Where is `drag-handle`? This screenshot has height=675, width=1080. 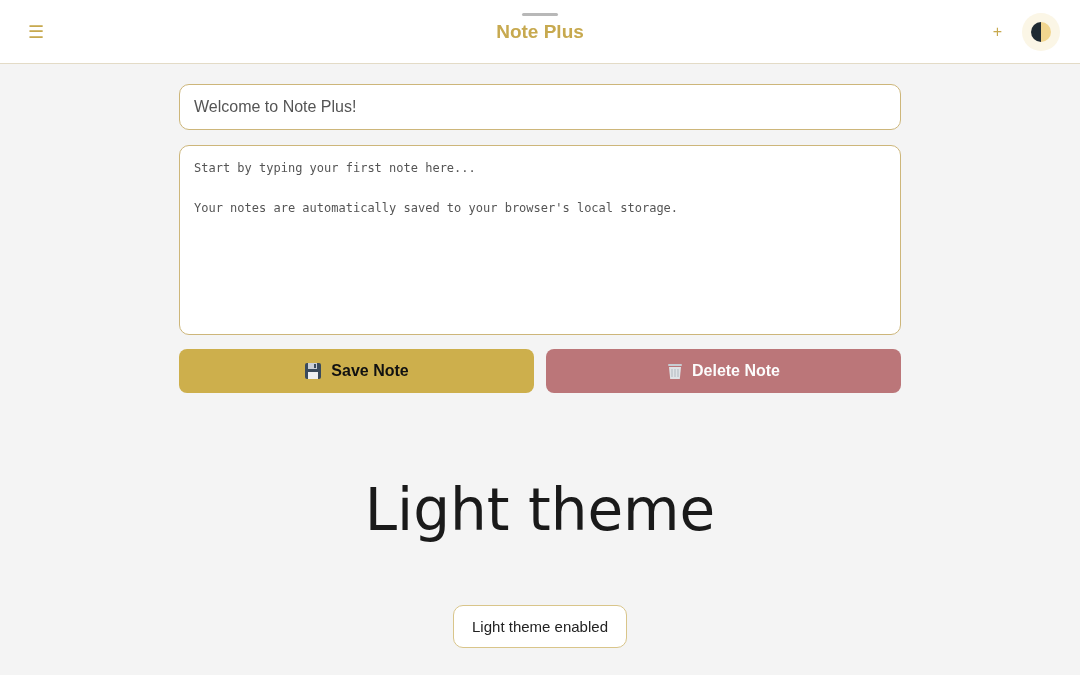
drag-handle is located at coordinates (540, 14).